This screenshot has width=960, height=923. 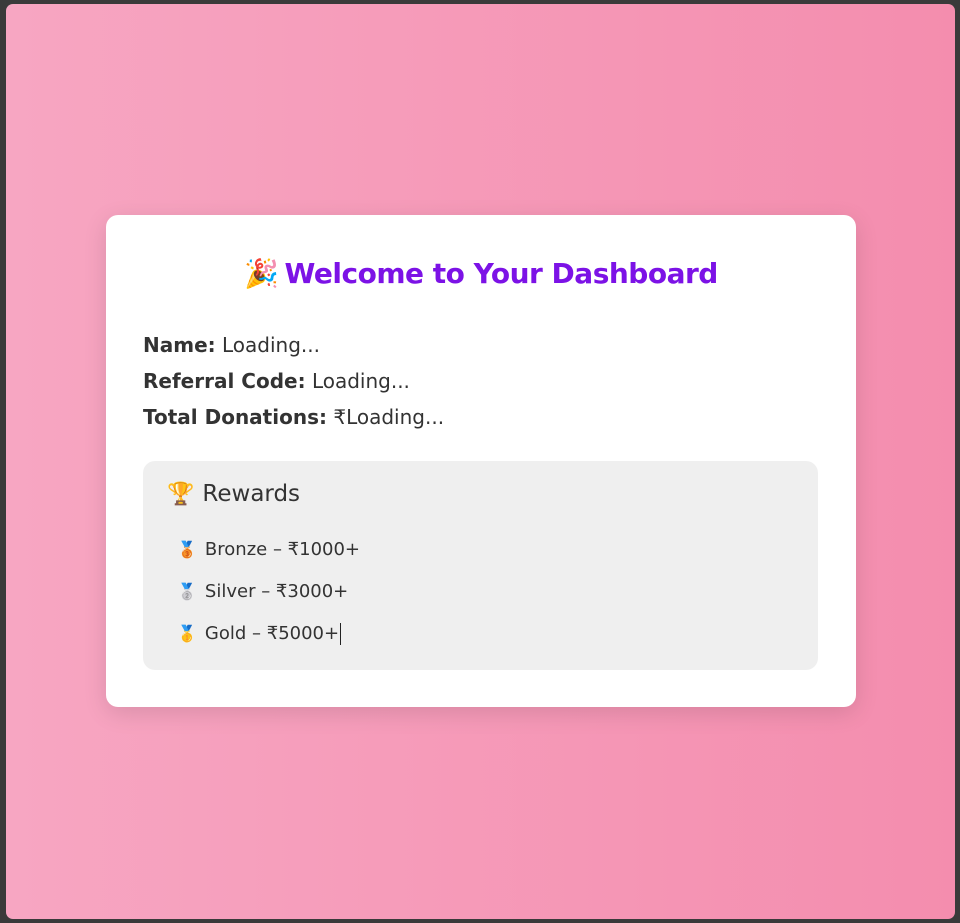 What do you see at coordinates (179, 345) in the screenshot?
I see `name-label: Name:` at bounding box center [179, 345].